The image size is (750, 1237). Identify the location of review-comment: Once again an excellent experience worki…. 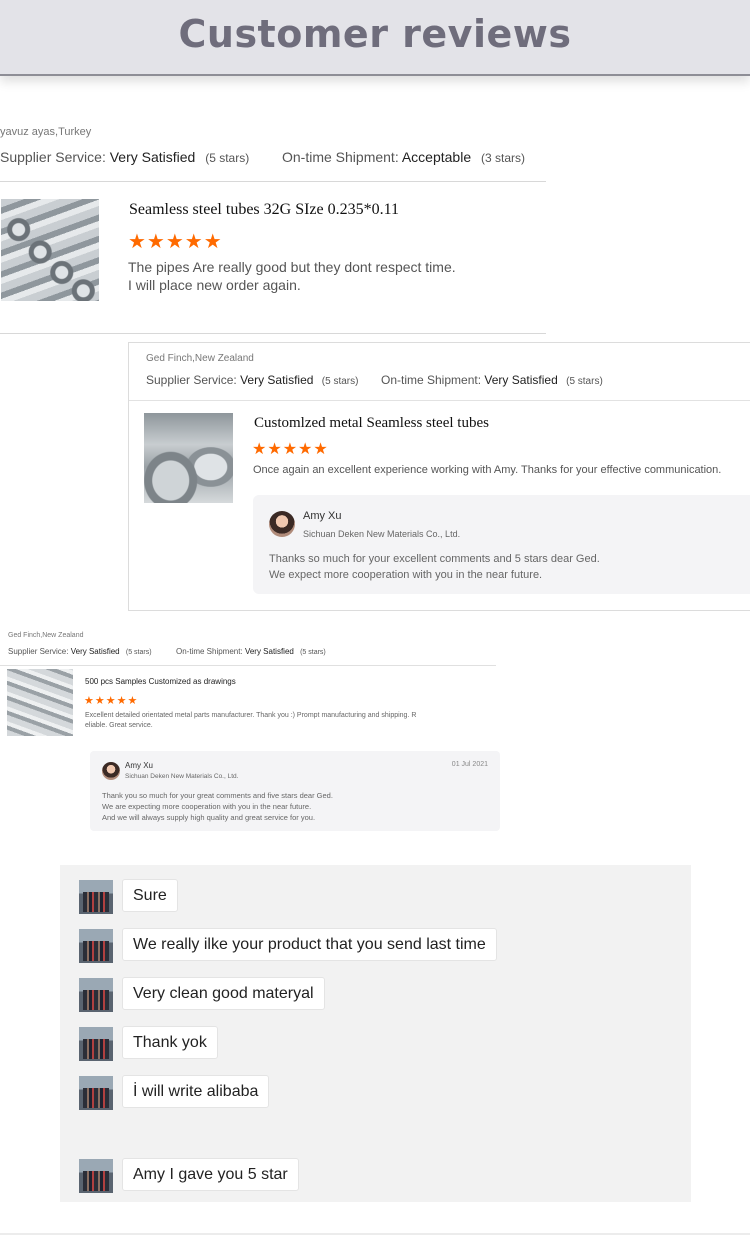
(487, 470).